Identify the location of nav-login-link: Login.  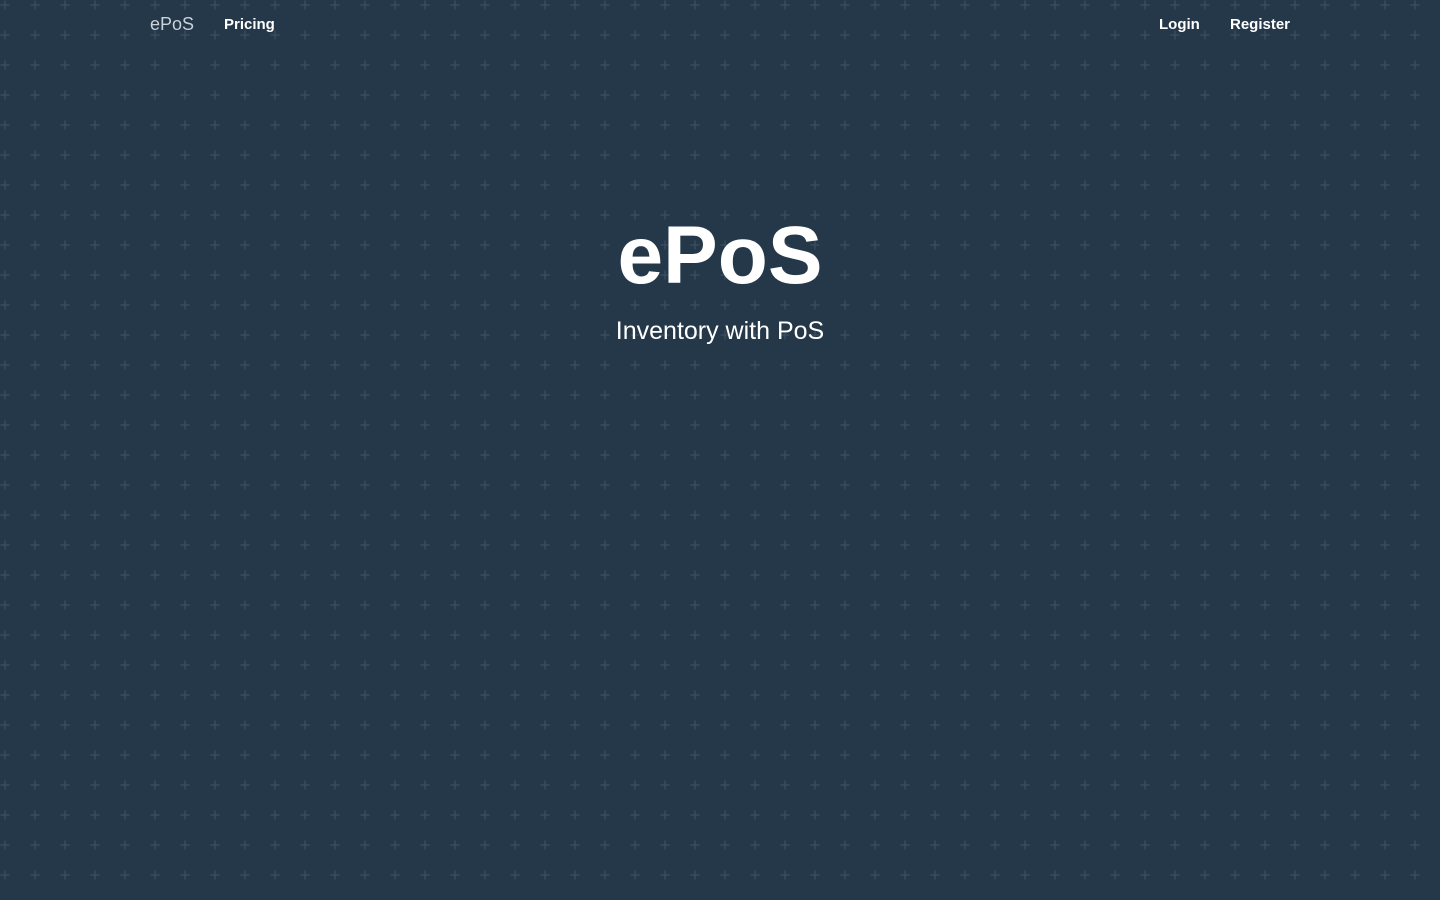
(1179, 24).